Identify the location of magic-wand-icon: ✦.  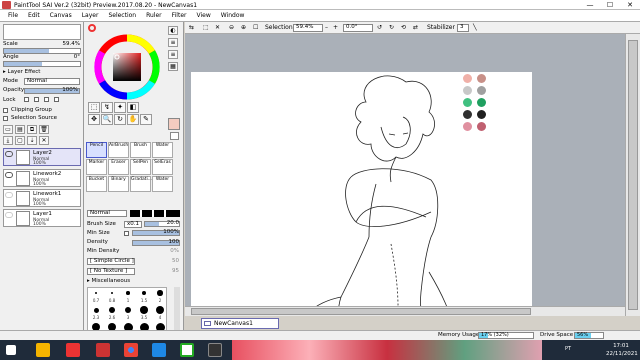
(120, 107).